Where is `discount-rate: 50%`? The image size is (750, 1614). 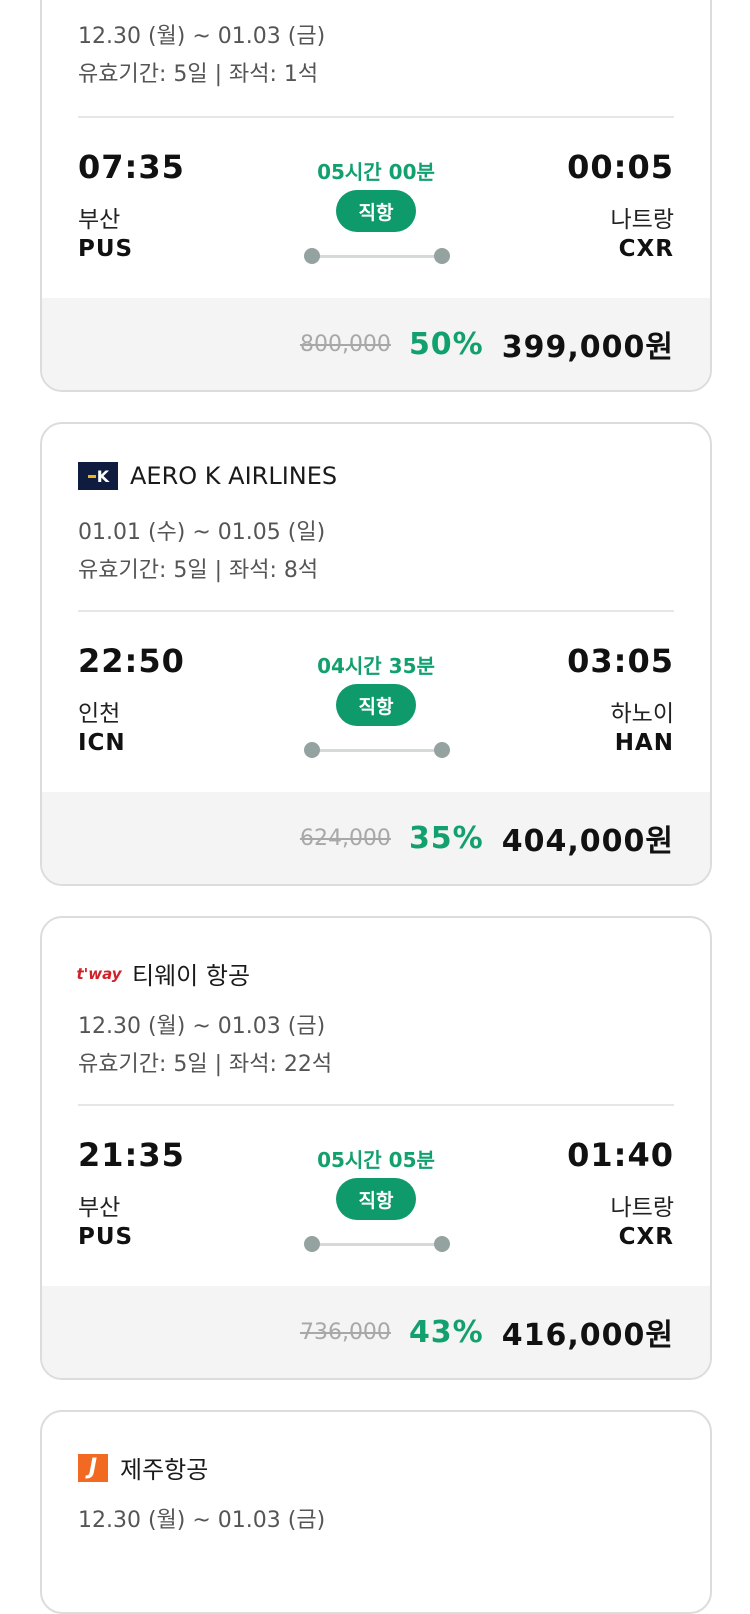
discount-rate: 50% is located at coordinates (446, 344).